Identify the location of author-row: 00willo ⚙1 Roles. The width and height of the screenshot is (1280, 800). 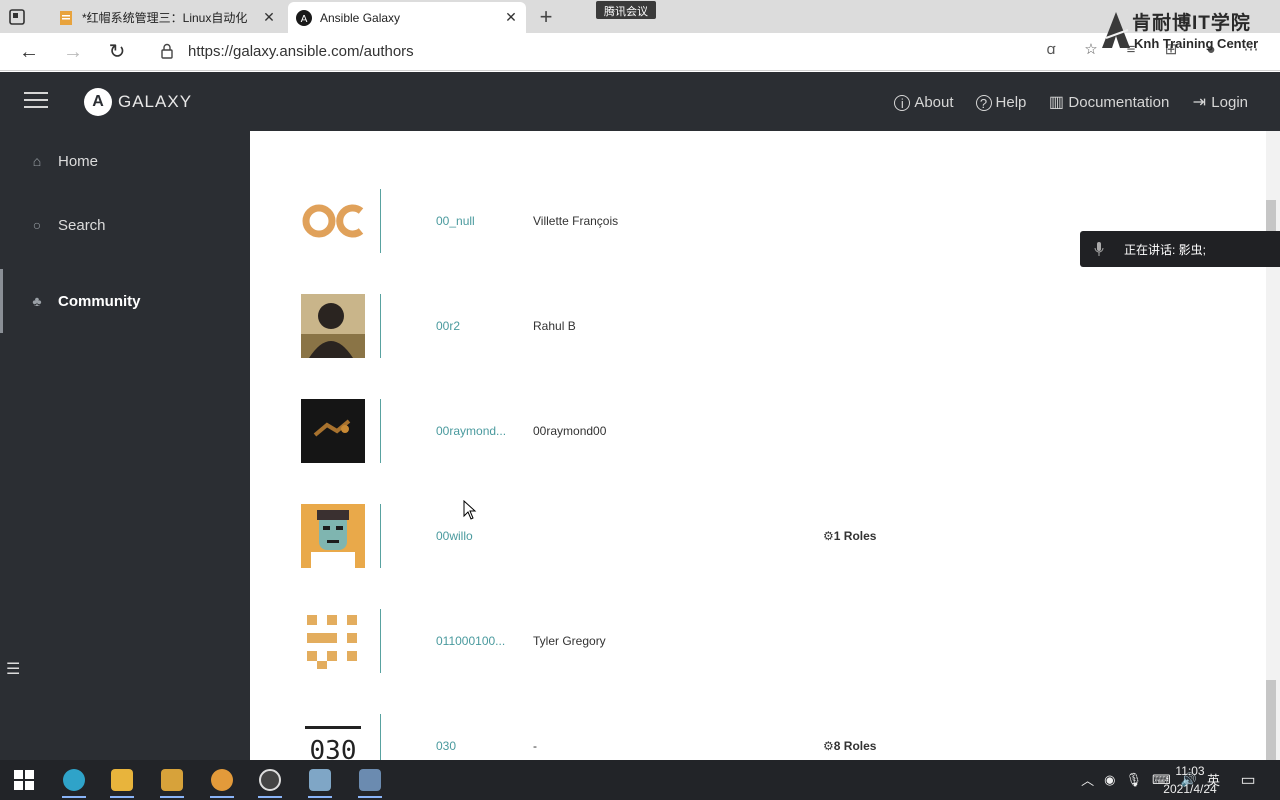
(758, 556).